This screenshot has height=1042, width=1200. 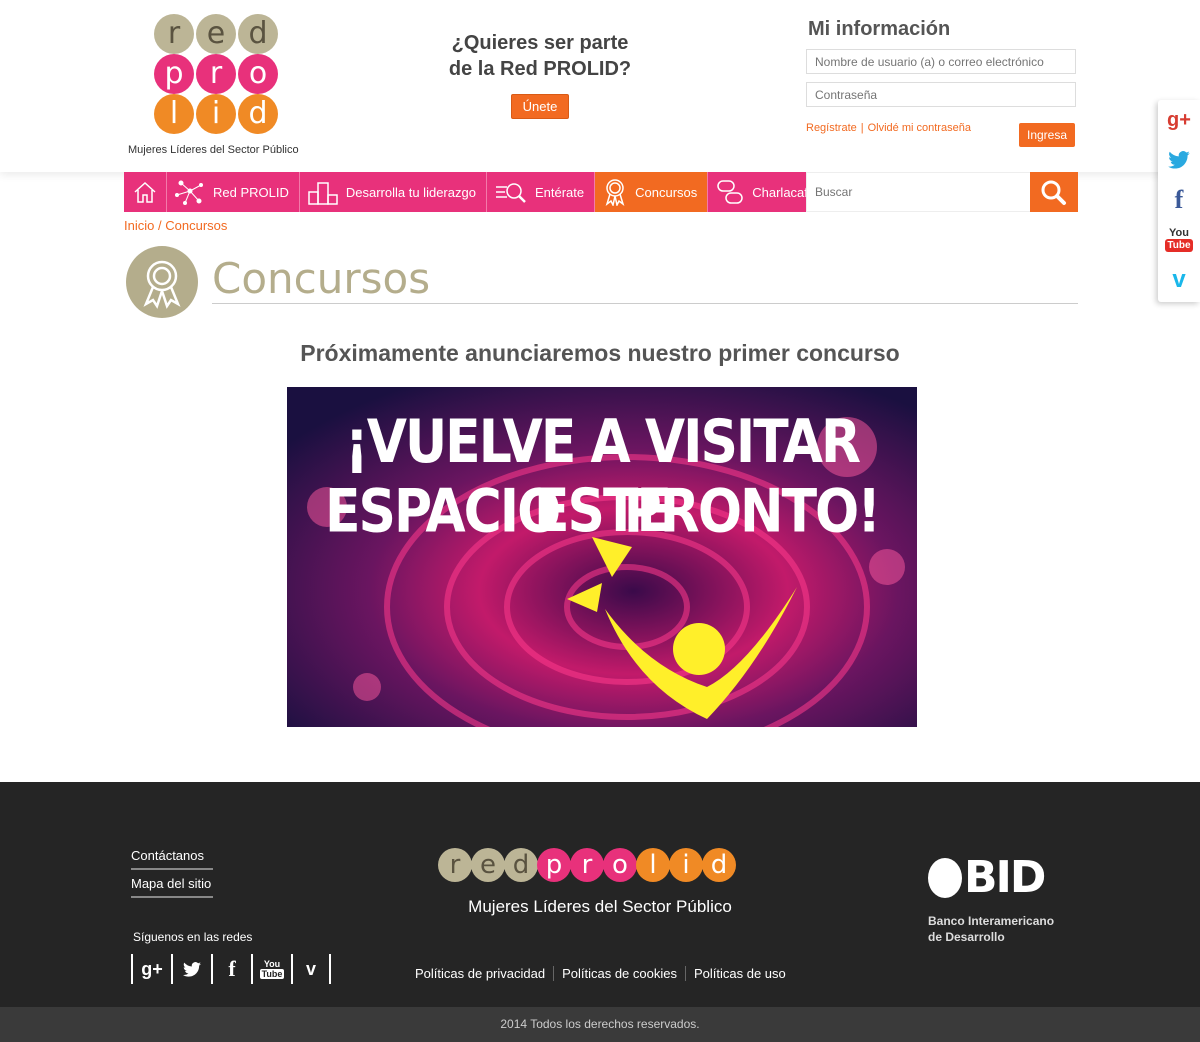 I want to click on cookies-policy-link: Políticas de cookies, so click(x=620, y=973).